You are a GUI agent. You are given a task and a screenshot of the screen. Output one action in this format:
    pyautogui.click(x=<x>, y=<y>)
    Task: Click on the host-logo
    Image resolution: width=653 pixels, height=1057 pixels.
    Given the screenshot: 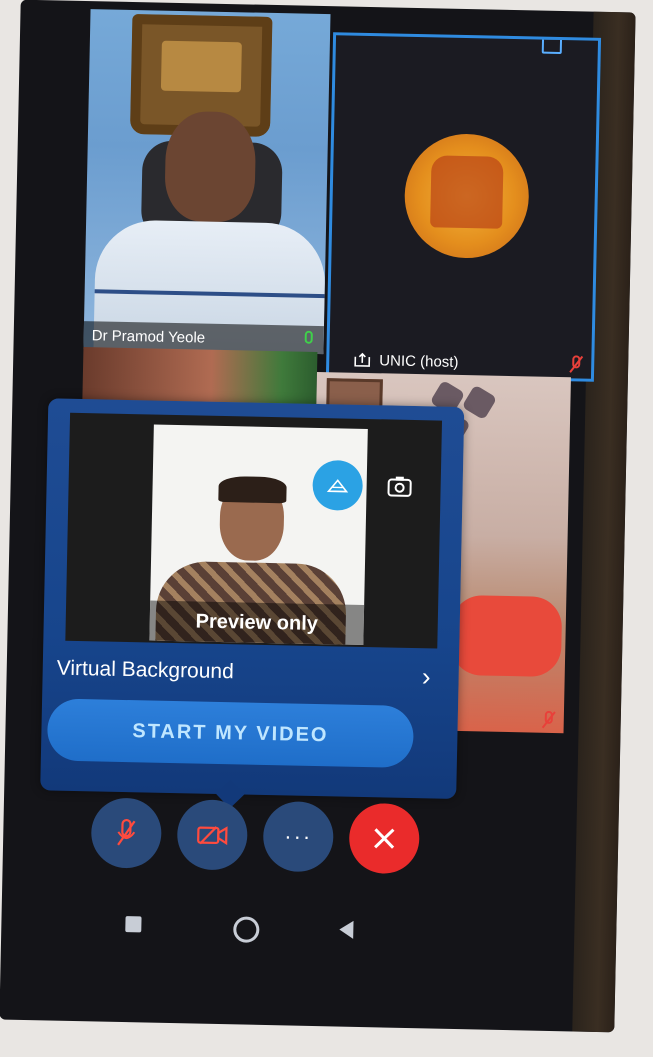 What is the action you would take?
    pyautogui.click(x=467, y=196)
    